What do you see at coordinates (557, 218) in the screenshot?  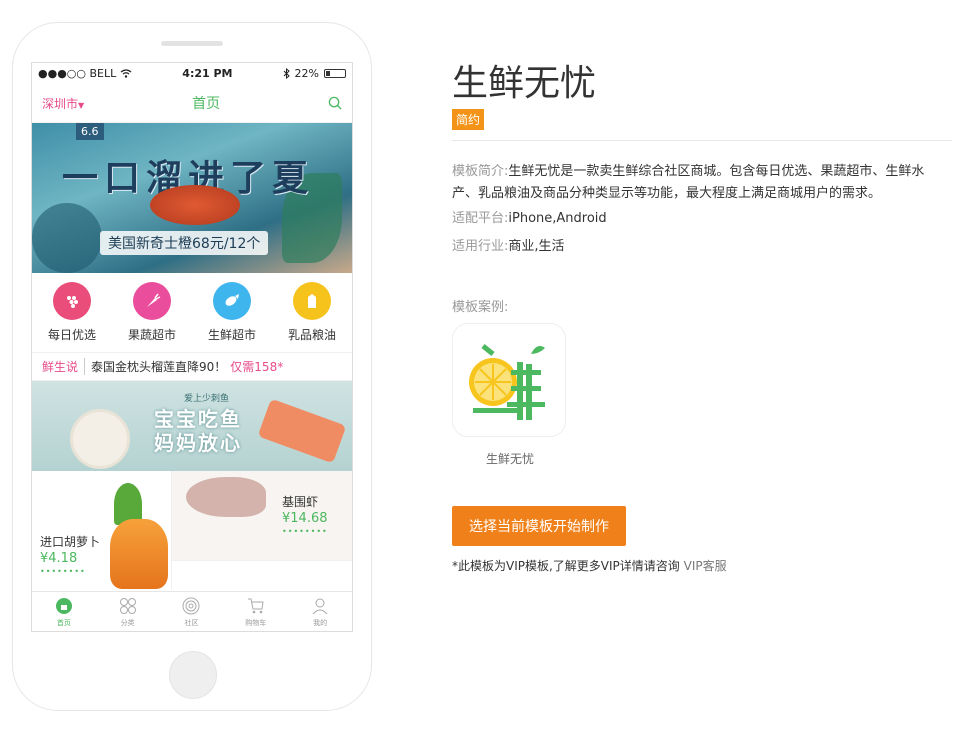 I see `platform-text: iPhone,Android` at bounding box center [557, 218].